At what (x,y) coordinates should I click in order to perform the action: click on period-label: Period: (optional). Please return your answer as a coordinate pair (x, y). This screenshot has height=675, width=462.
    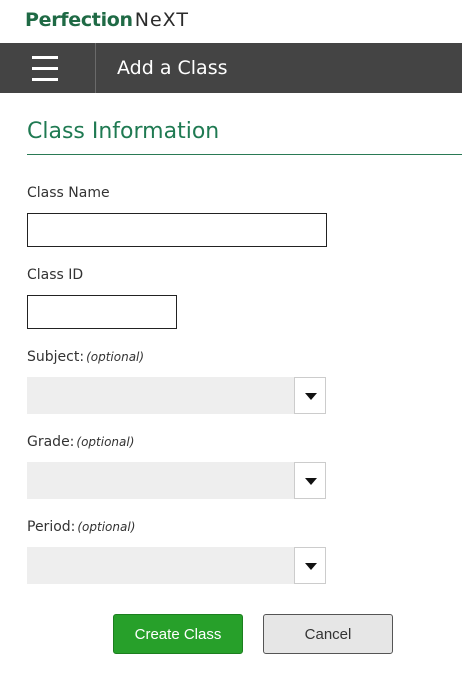
    Looking at the image, I should click on (81, 527).